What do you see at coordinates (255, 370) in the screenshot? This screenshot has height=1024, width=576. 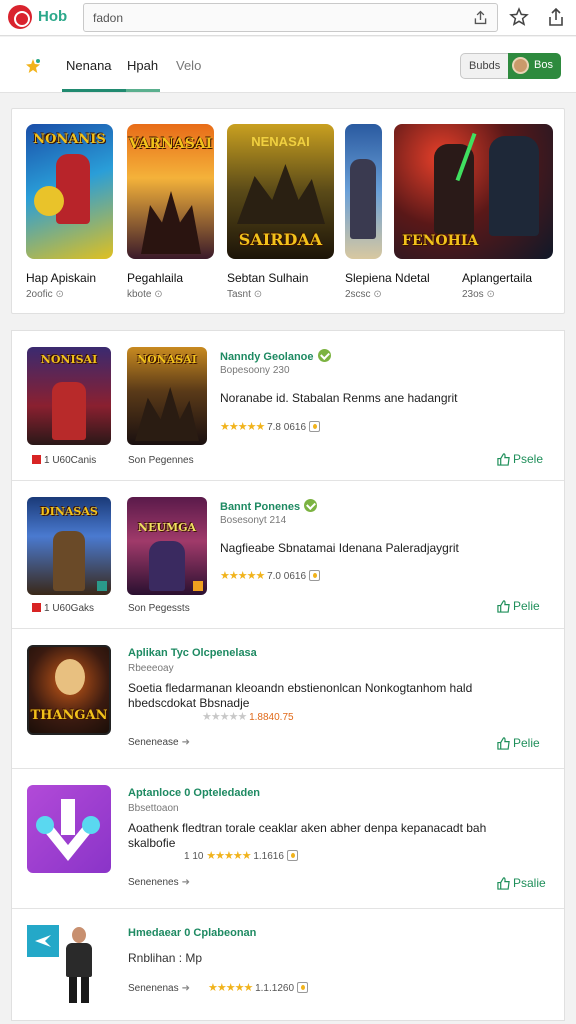 I see `app-developer: Bopesoony 230` at bounding box center [255, 370].